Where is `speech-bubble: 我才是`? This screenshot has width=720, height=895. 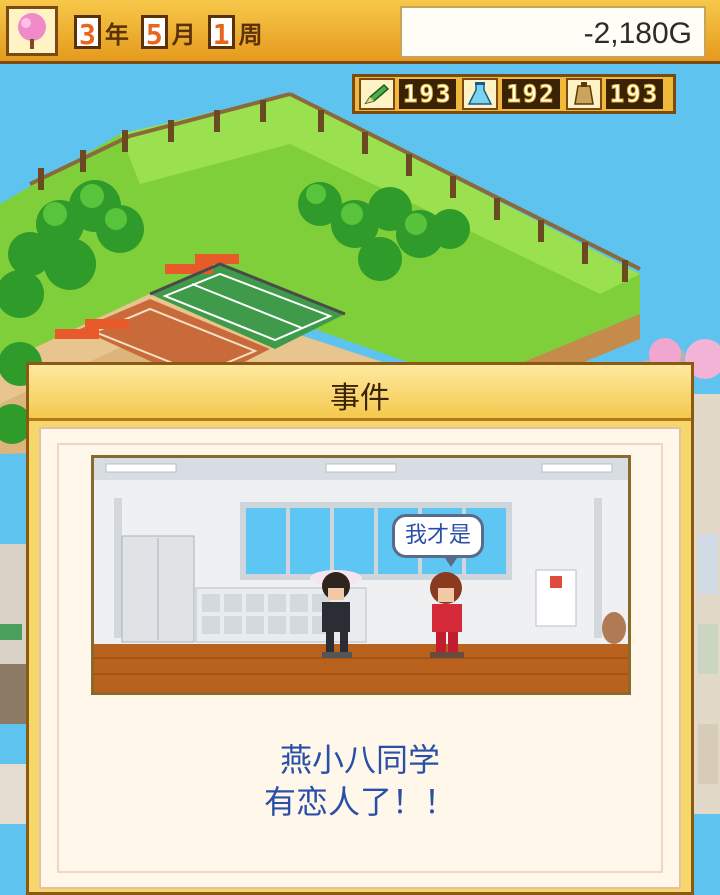
speech-bubble: 我才是 is located at coordinates (438, 540).